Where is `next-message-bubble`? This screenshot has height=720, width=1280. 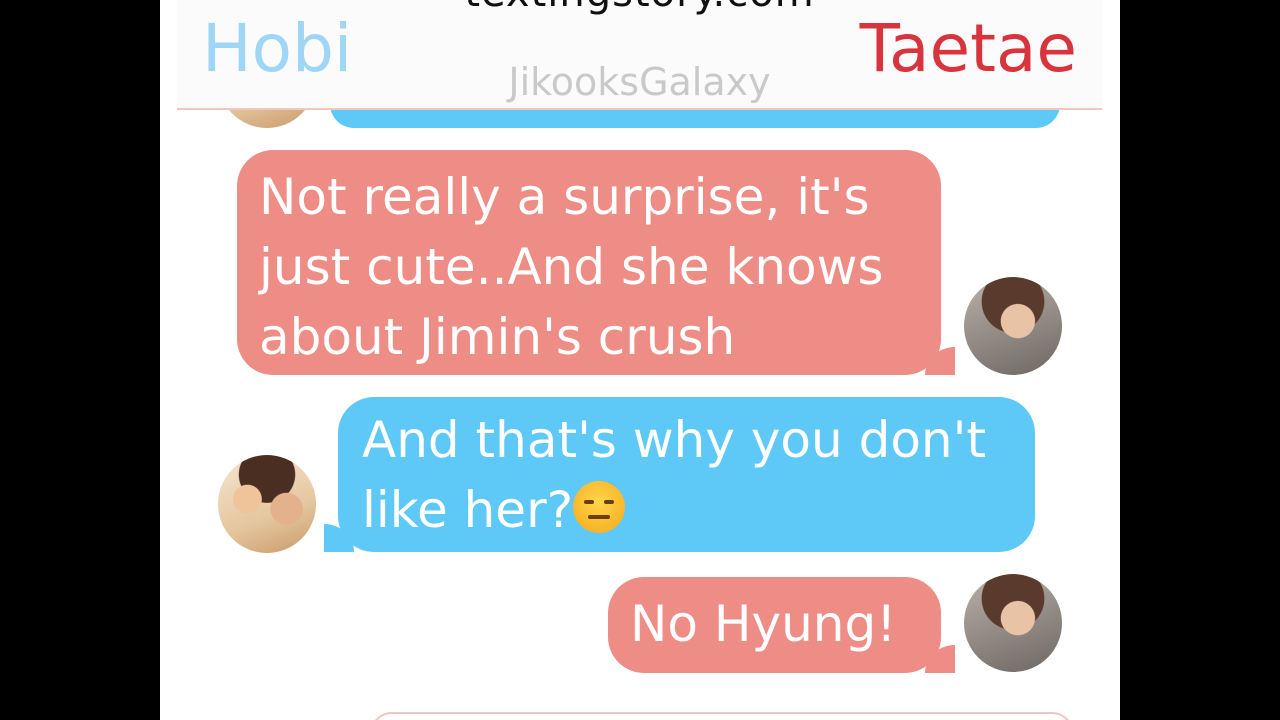
next-message-bubble is located at coordinates (722, 716).